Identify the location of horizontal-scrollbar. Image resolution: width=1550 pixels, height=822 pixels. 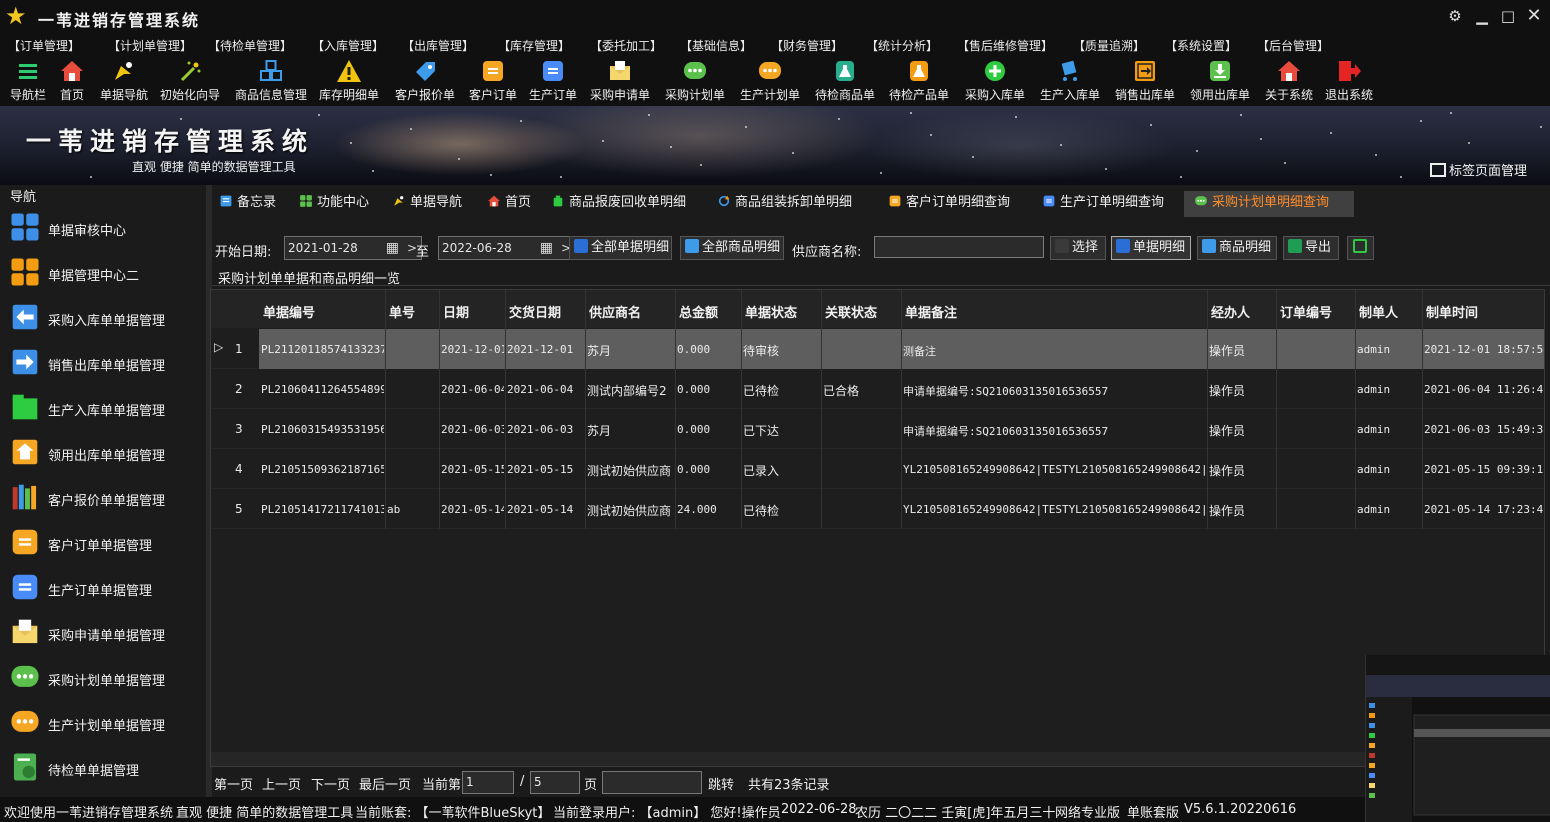
(877, 759).